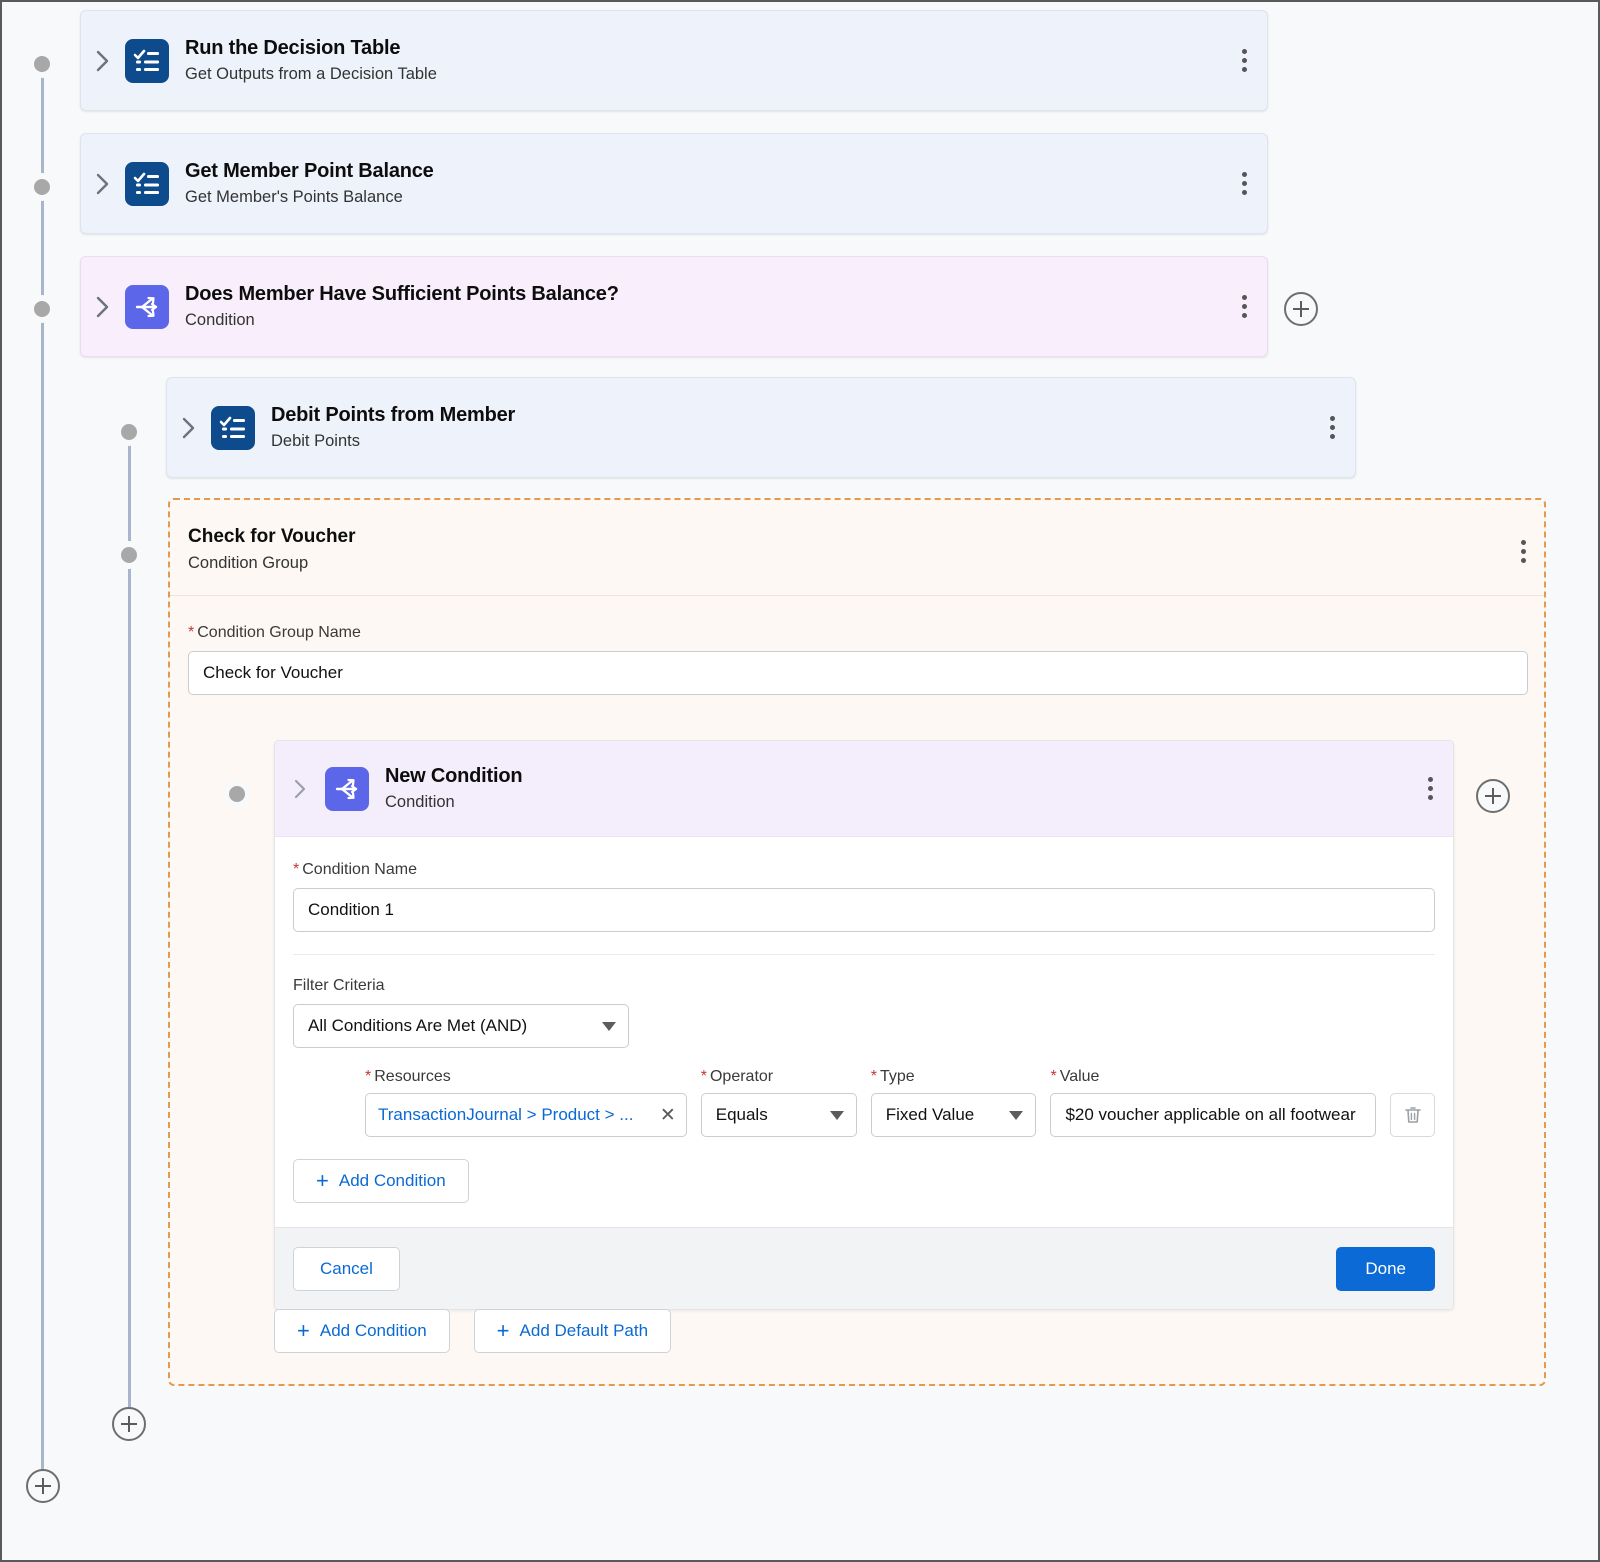  I want to click on operator-select: Equals, so click(778, 1115).